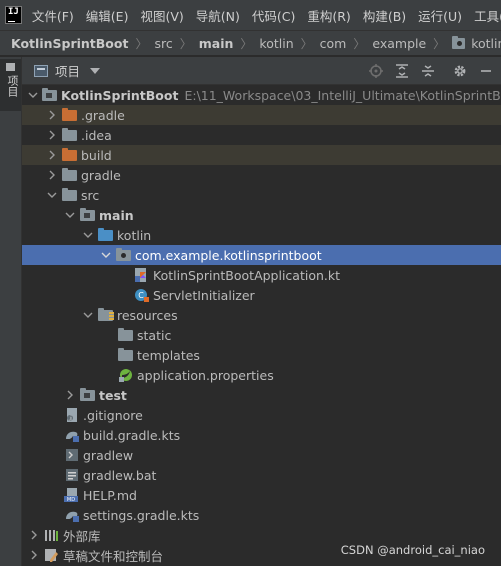  I want to click on panel-title: 项目, so click(67, 70).